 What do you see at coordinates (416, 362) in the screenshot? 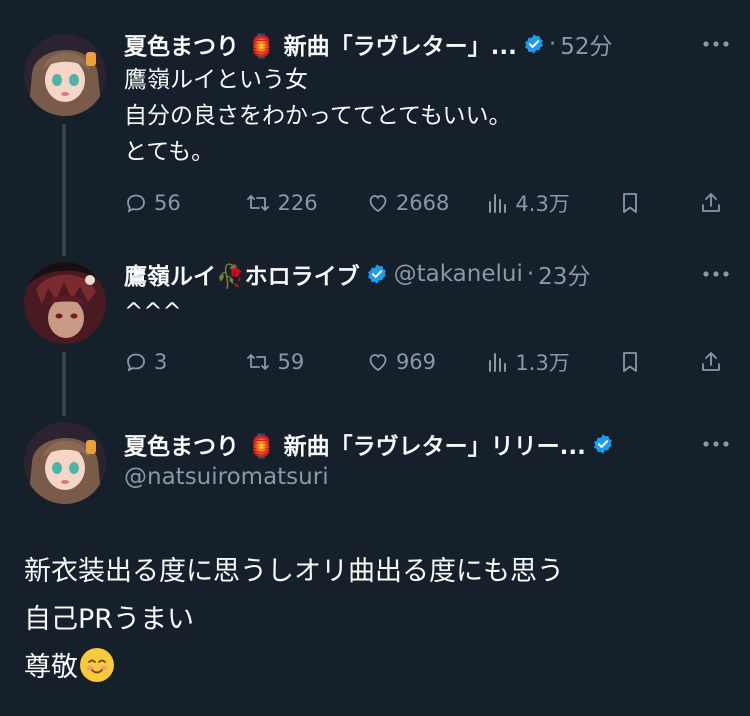
I see `like-count: 969` at bounding box center [416, 362].